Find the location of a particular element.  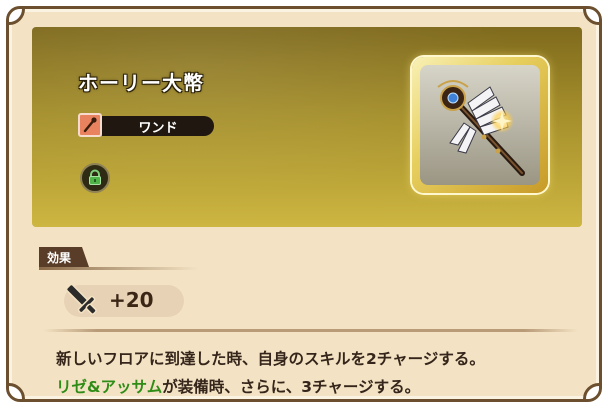

weapon-portrait is located at coordinates (480, 125).